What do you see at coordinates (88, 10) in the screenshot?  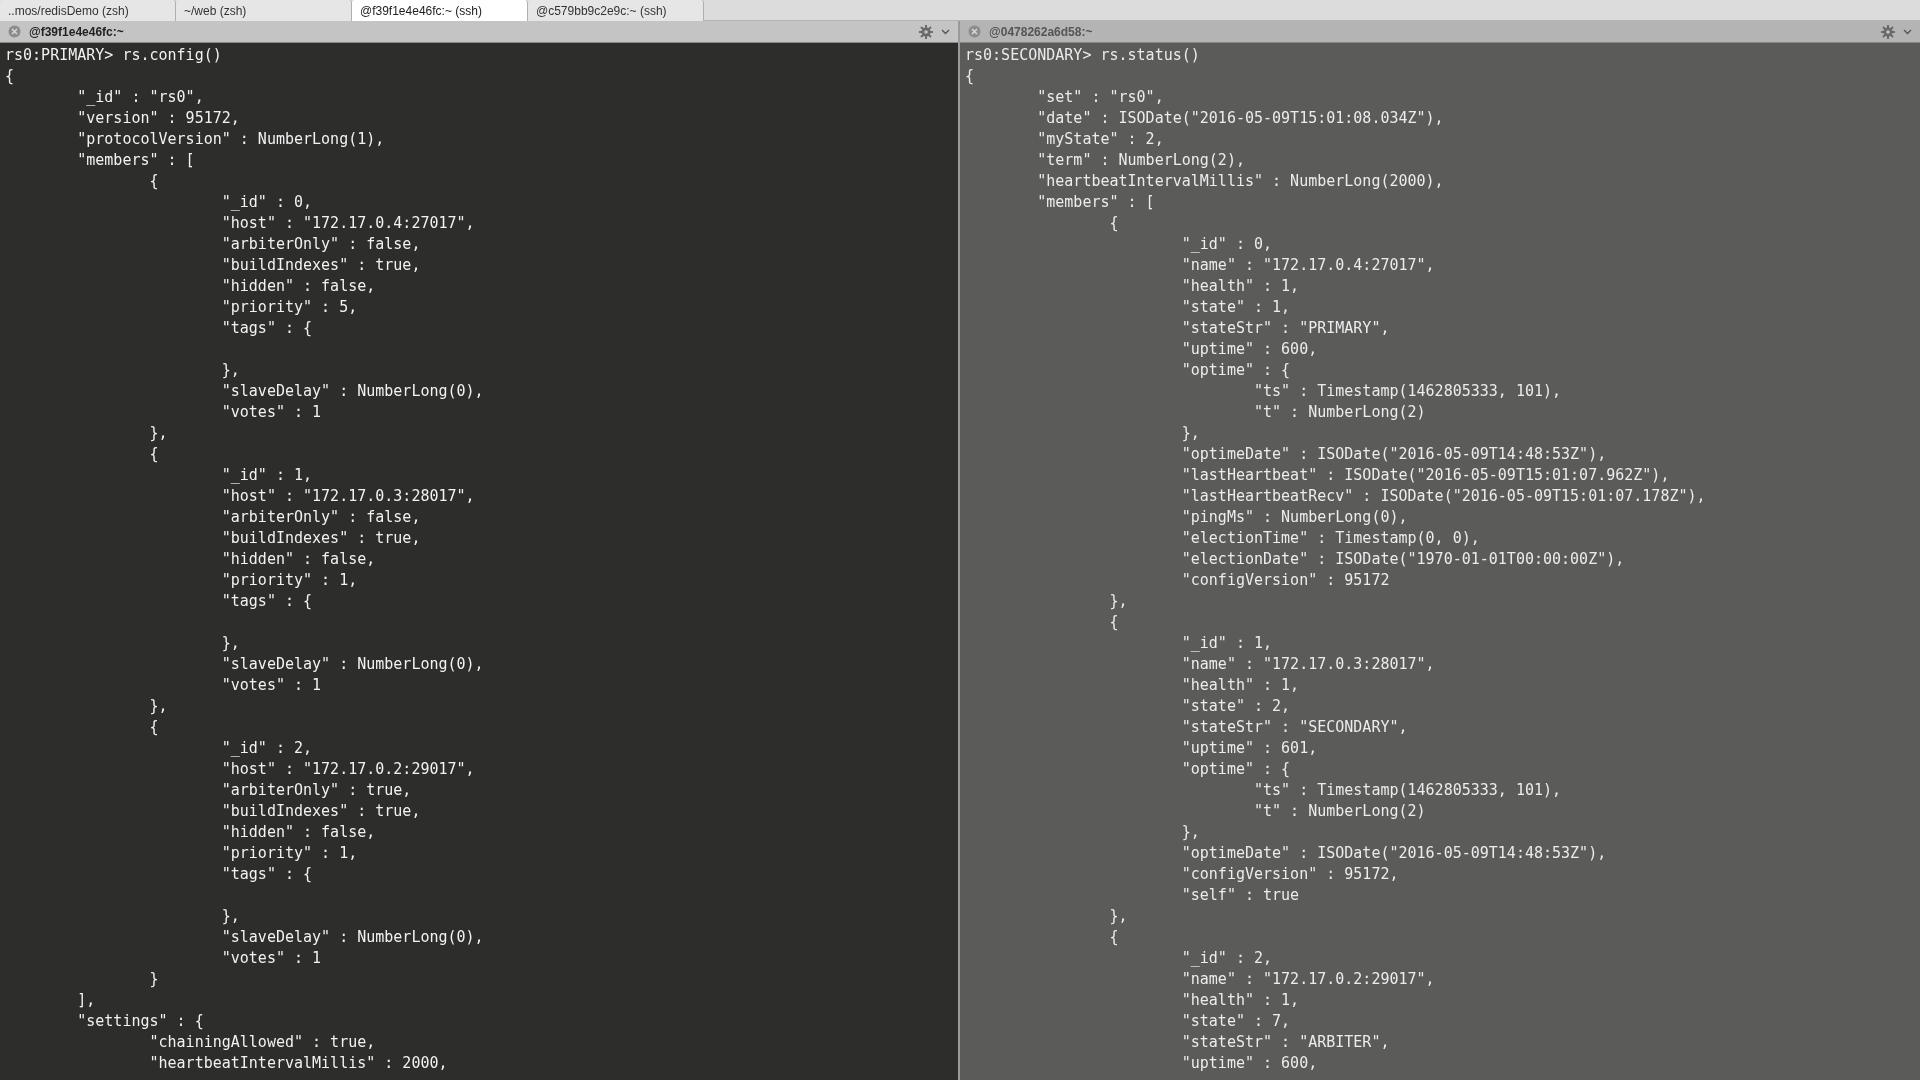 I see `terminal-tab: ..mos/redisDemo (zsh)` at bounding box center [88, 10].